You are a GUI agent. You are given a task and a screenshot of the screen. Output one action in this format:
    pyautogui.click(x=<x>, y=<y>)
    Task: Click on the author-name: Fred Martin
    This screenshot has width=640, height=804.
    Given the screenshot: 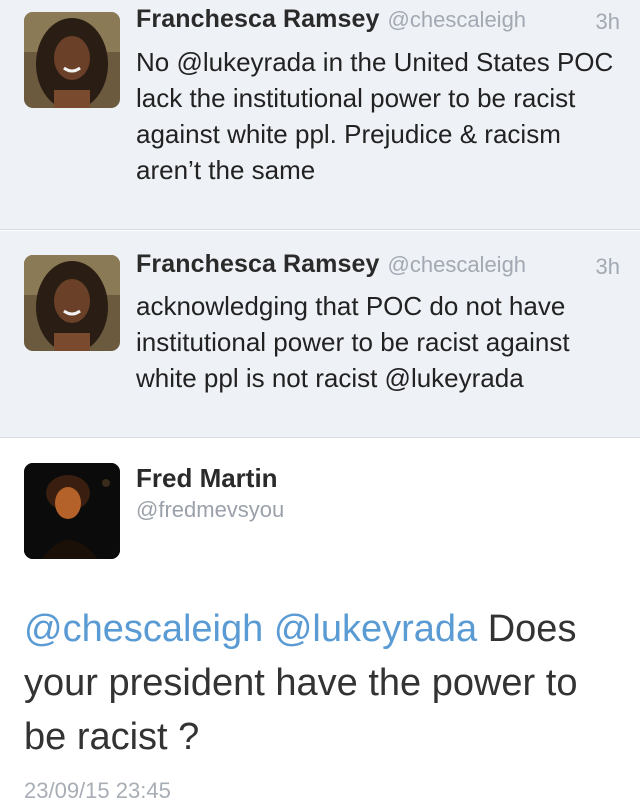 What is the action you would take?
    pyautogui.click(x=207, y=478)
    